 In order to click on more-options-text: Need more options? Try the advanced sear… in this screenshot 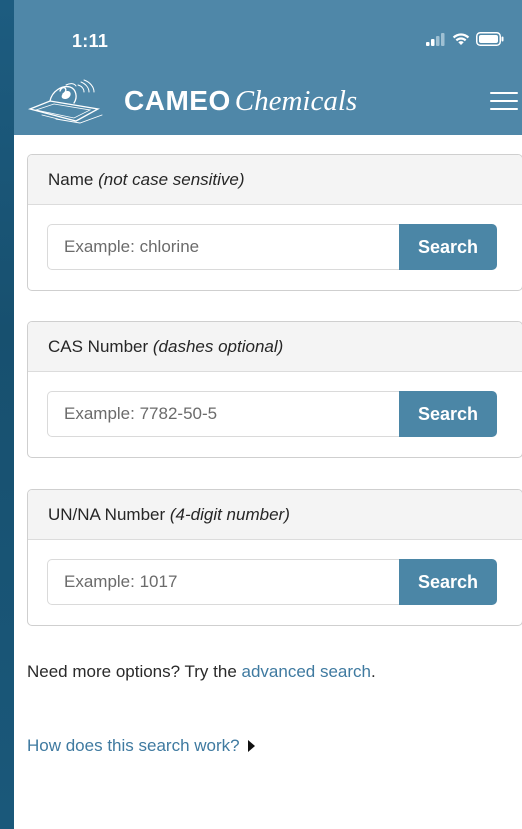, I will do `click(201, 672)`.